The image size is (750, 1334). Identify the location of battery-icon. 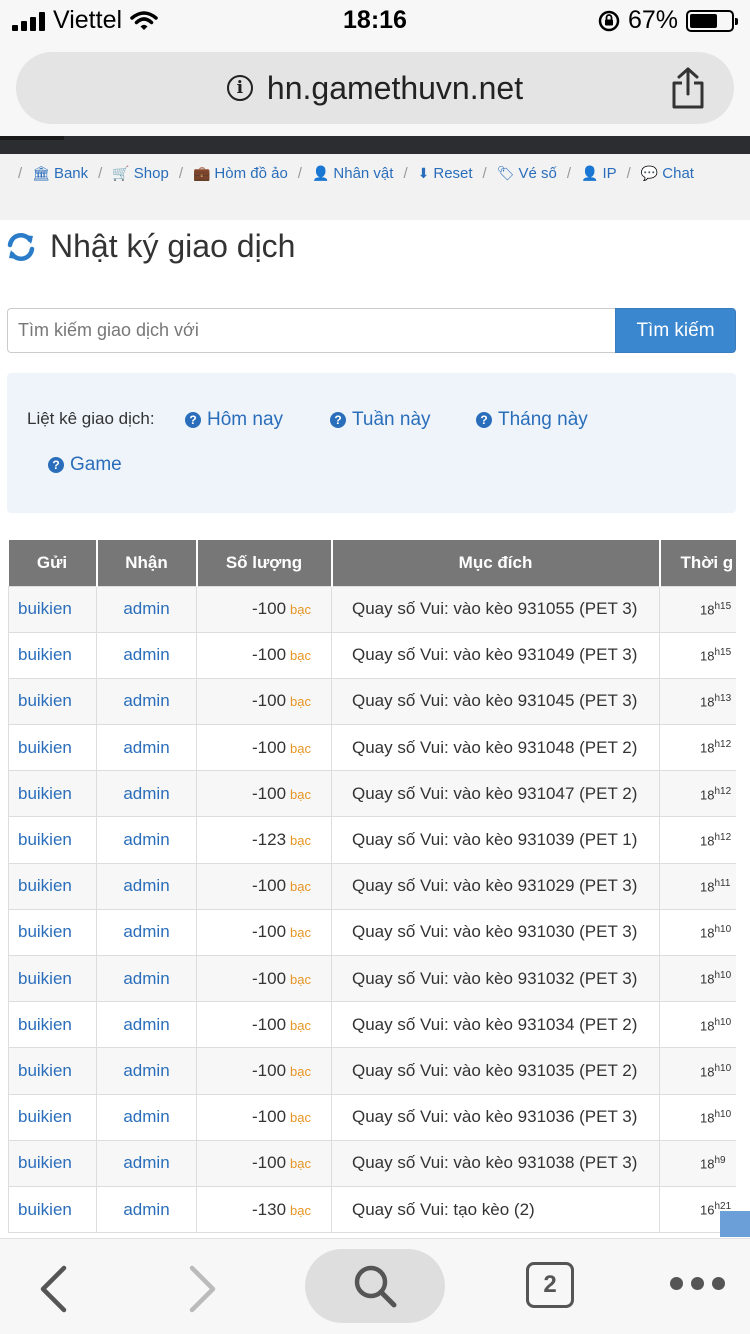
(712, 20).